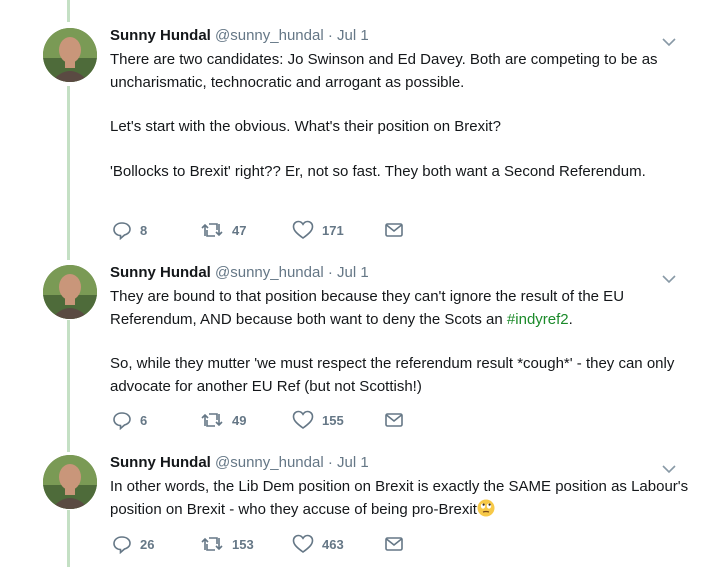 This screenshot has width=720, height=567. I want to click on like-button: 155, so click(318, 420).